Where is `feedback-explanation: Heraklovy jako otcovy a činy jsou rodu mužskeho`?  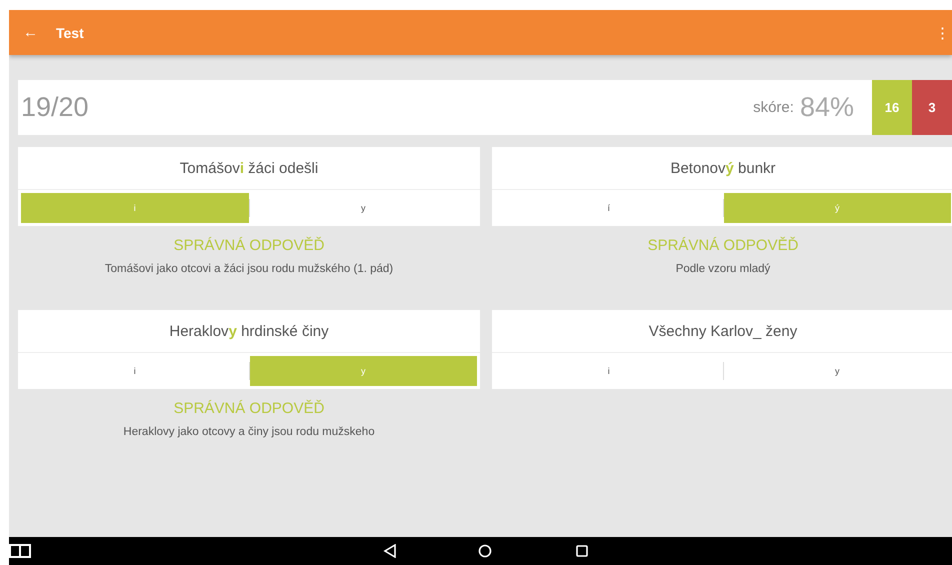
feedback-explanation: Heraklovy jako otcovy a činy jsou rodu mužskeho is located at coordinates (249, 432).